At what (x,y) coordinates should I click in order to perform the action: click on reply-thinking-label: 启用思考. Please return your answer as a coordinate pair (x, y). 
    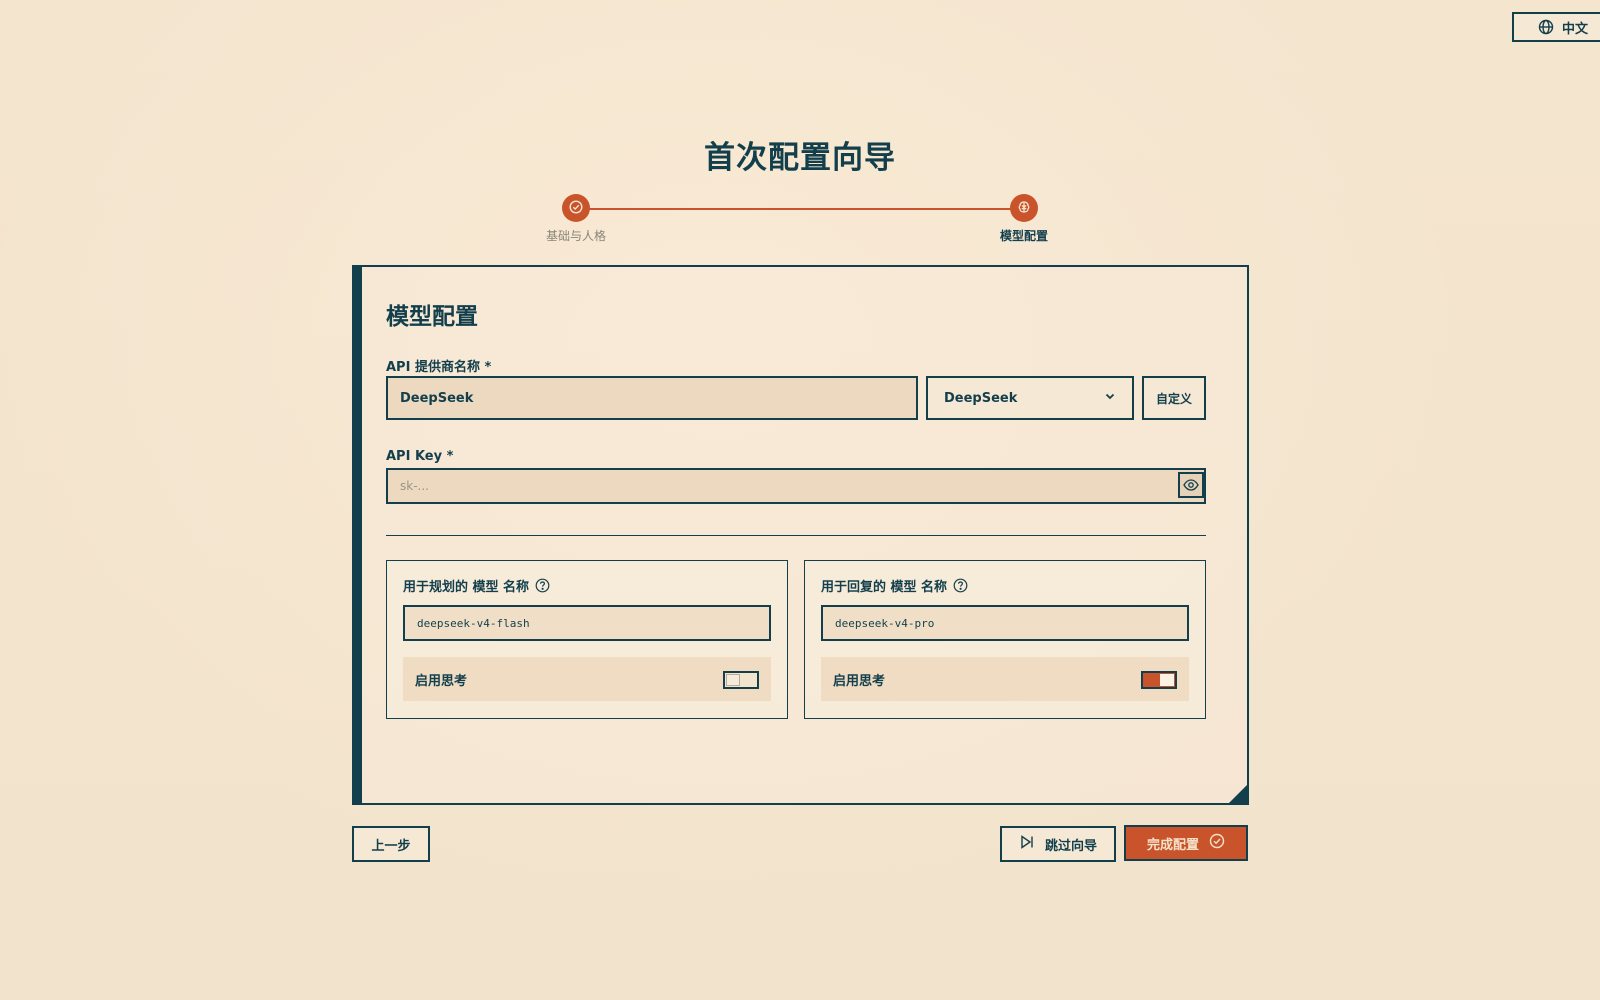
    Looking at the image, I should click on (859, 681).